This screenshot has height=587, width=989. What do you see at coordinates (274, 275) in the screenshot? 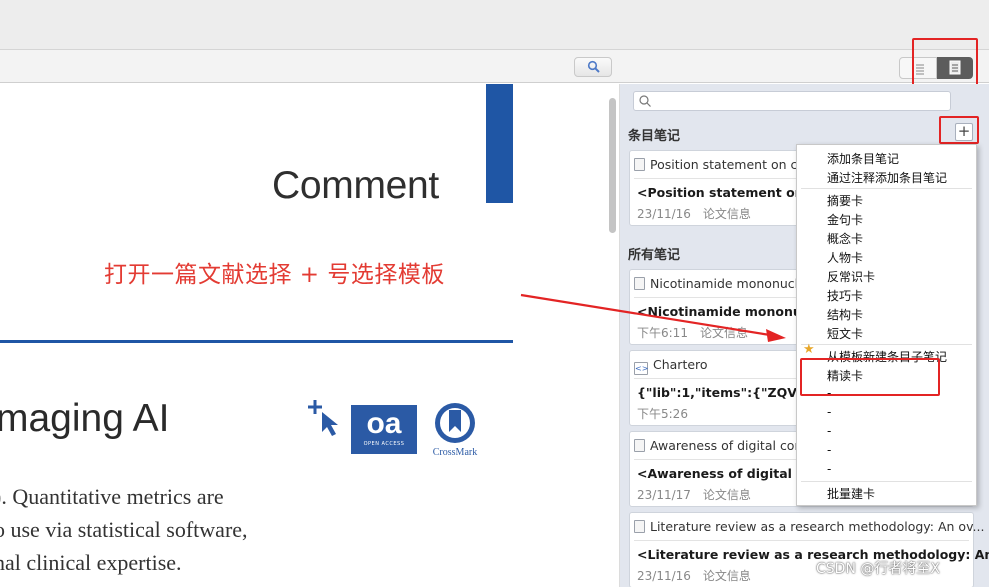
I see `instruction-annotation: 打开一篇文献选择 + 号选择模板` at bounding box center [274, 275].